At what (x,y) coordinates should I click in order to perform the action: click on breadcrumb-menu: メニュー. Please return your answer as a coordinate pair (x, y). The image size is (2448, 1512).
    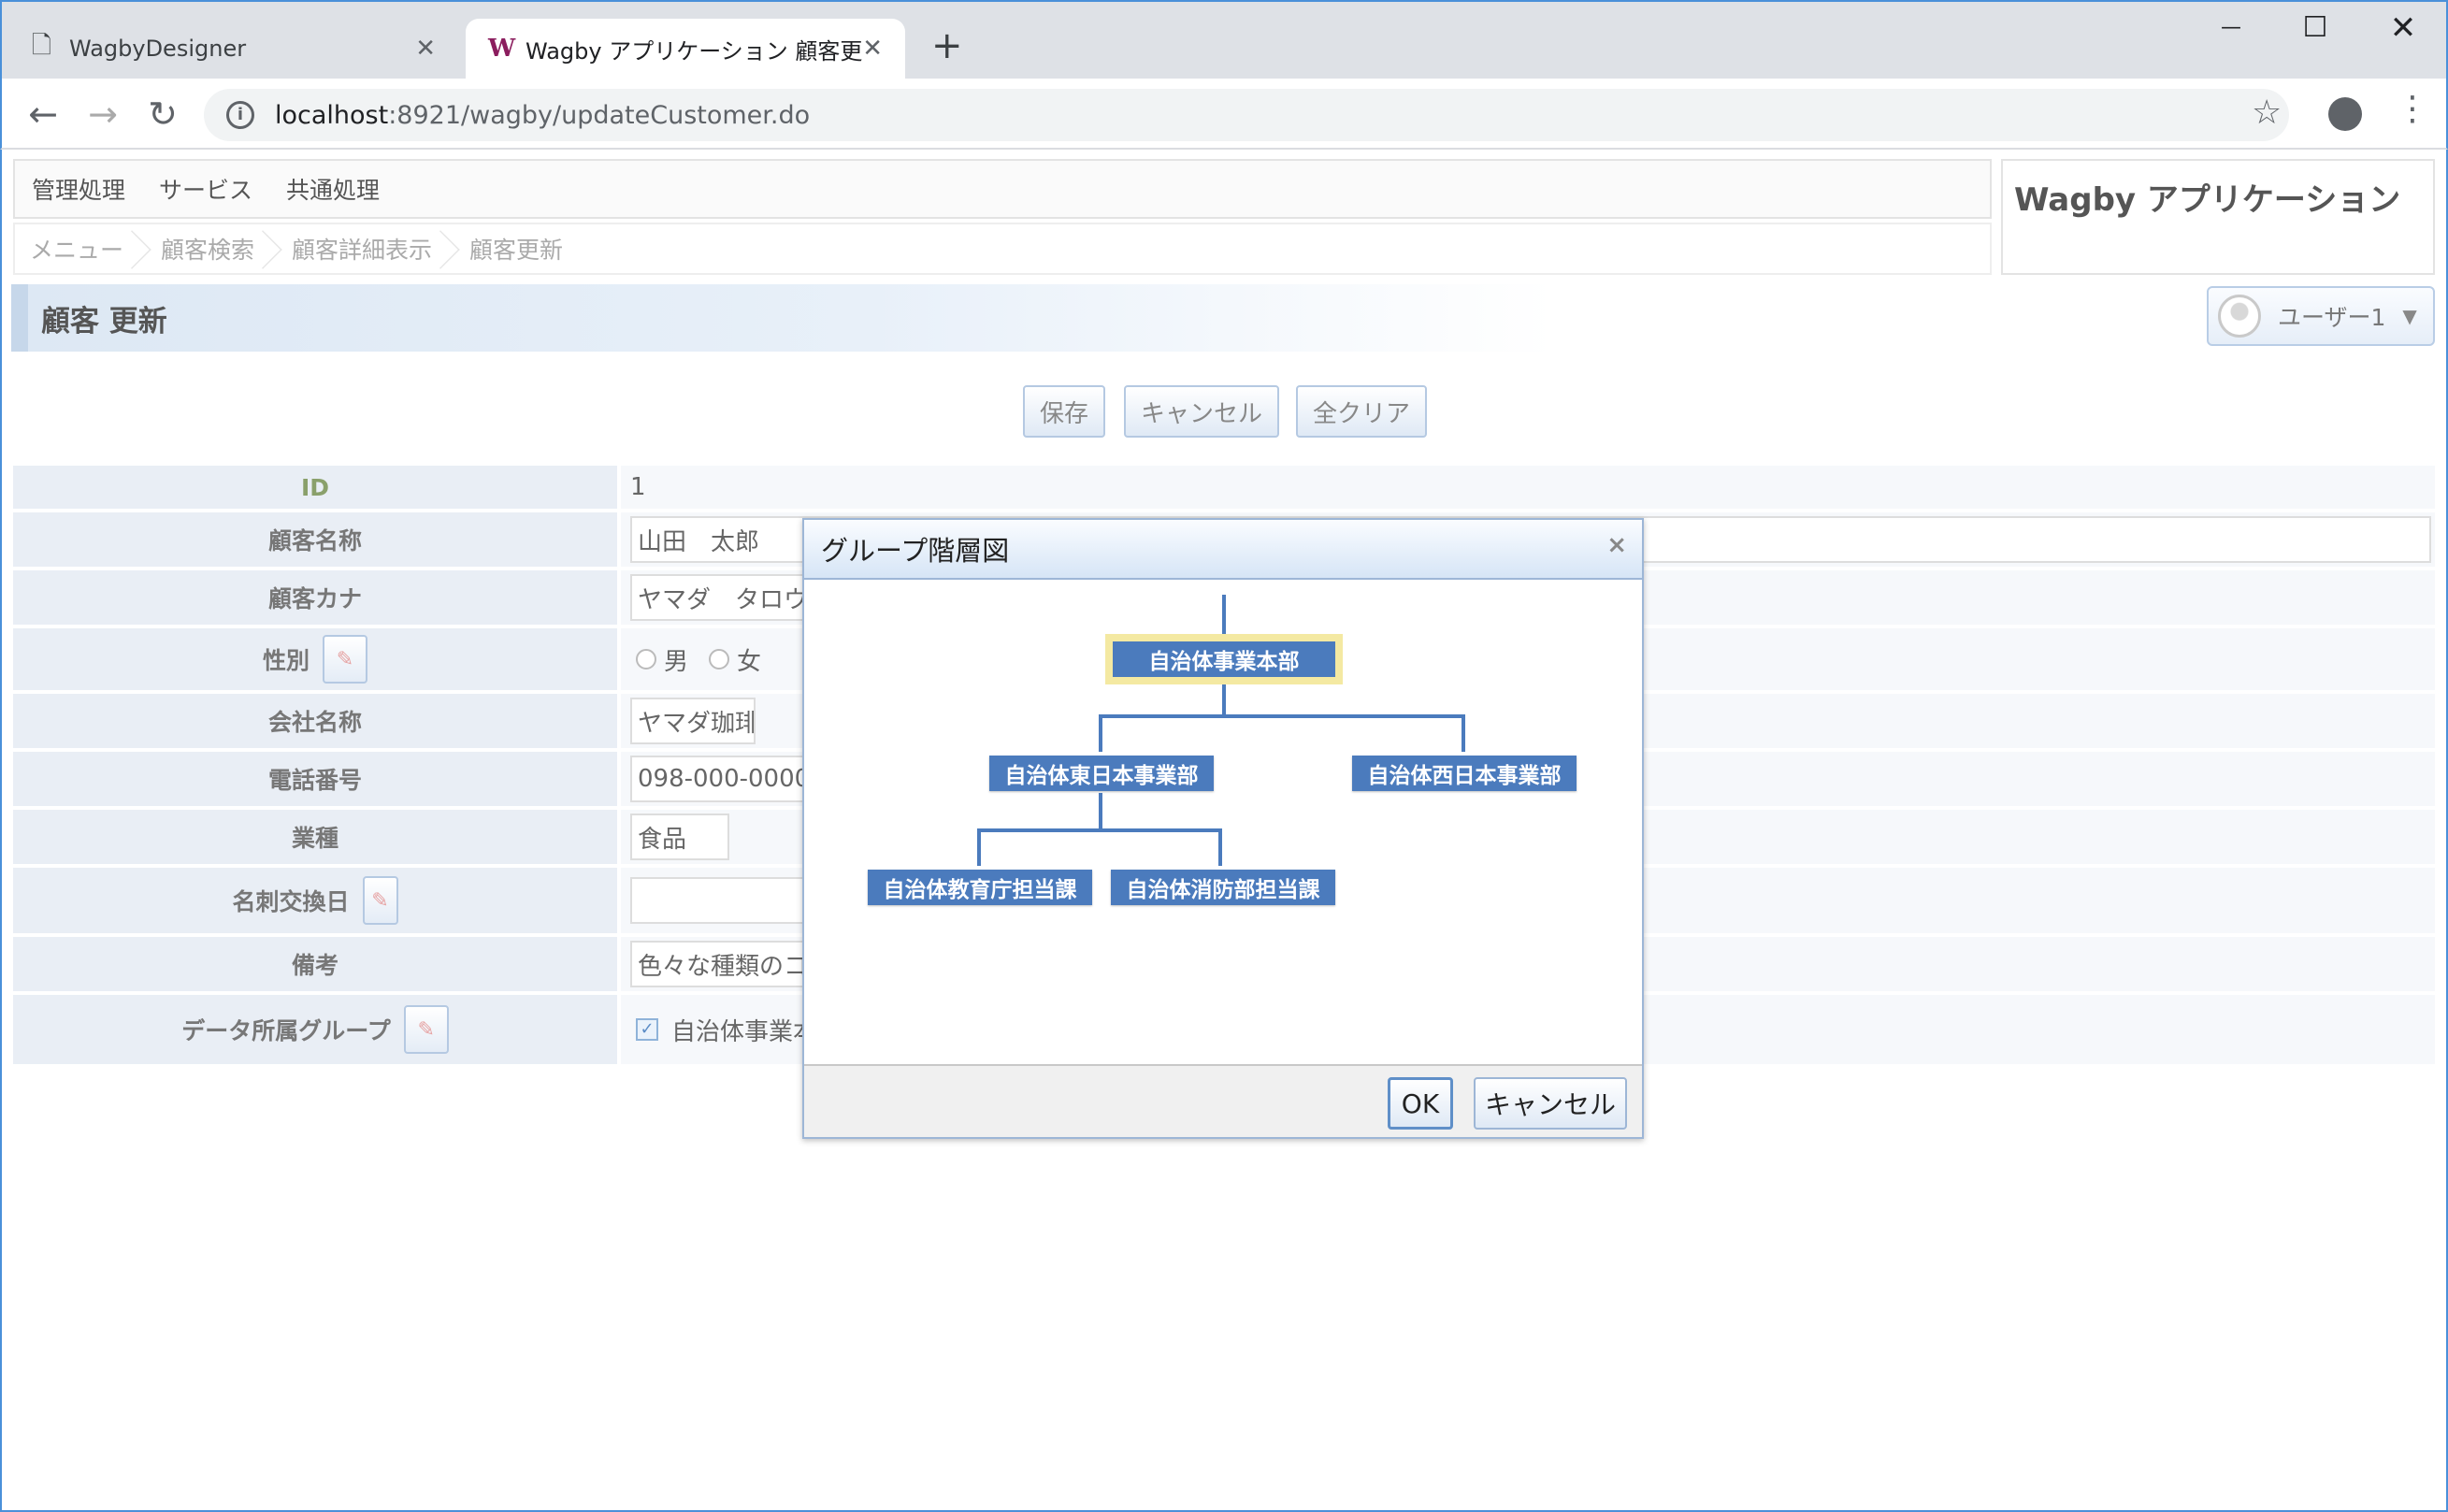
    Looking at the image, I should click on (80, 248).